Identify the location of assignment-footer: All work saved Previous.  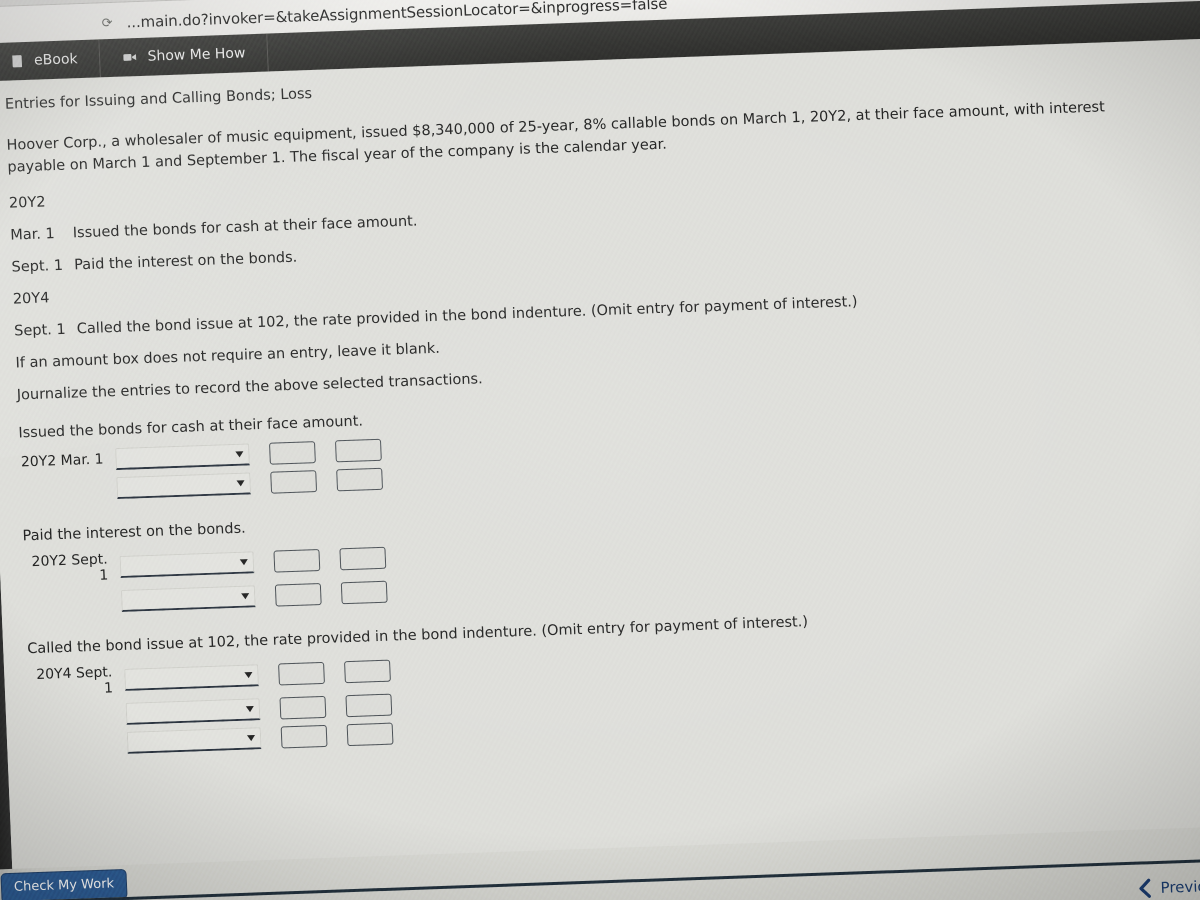
(600, 878).